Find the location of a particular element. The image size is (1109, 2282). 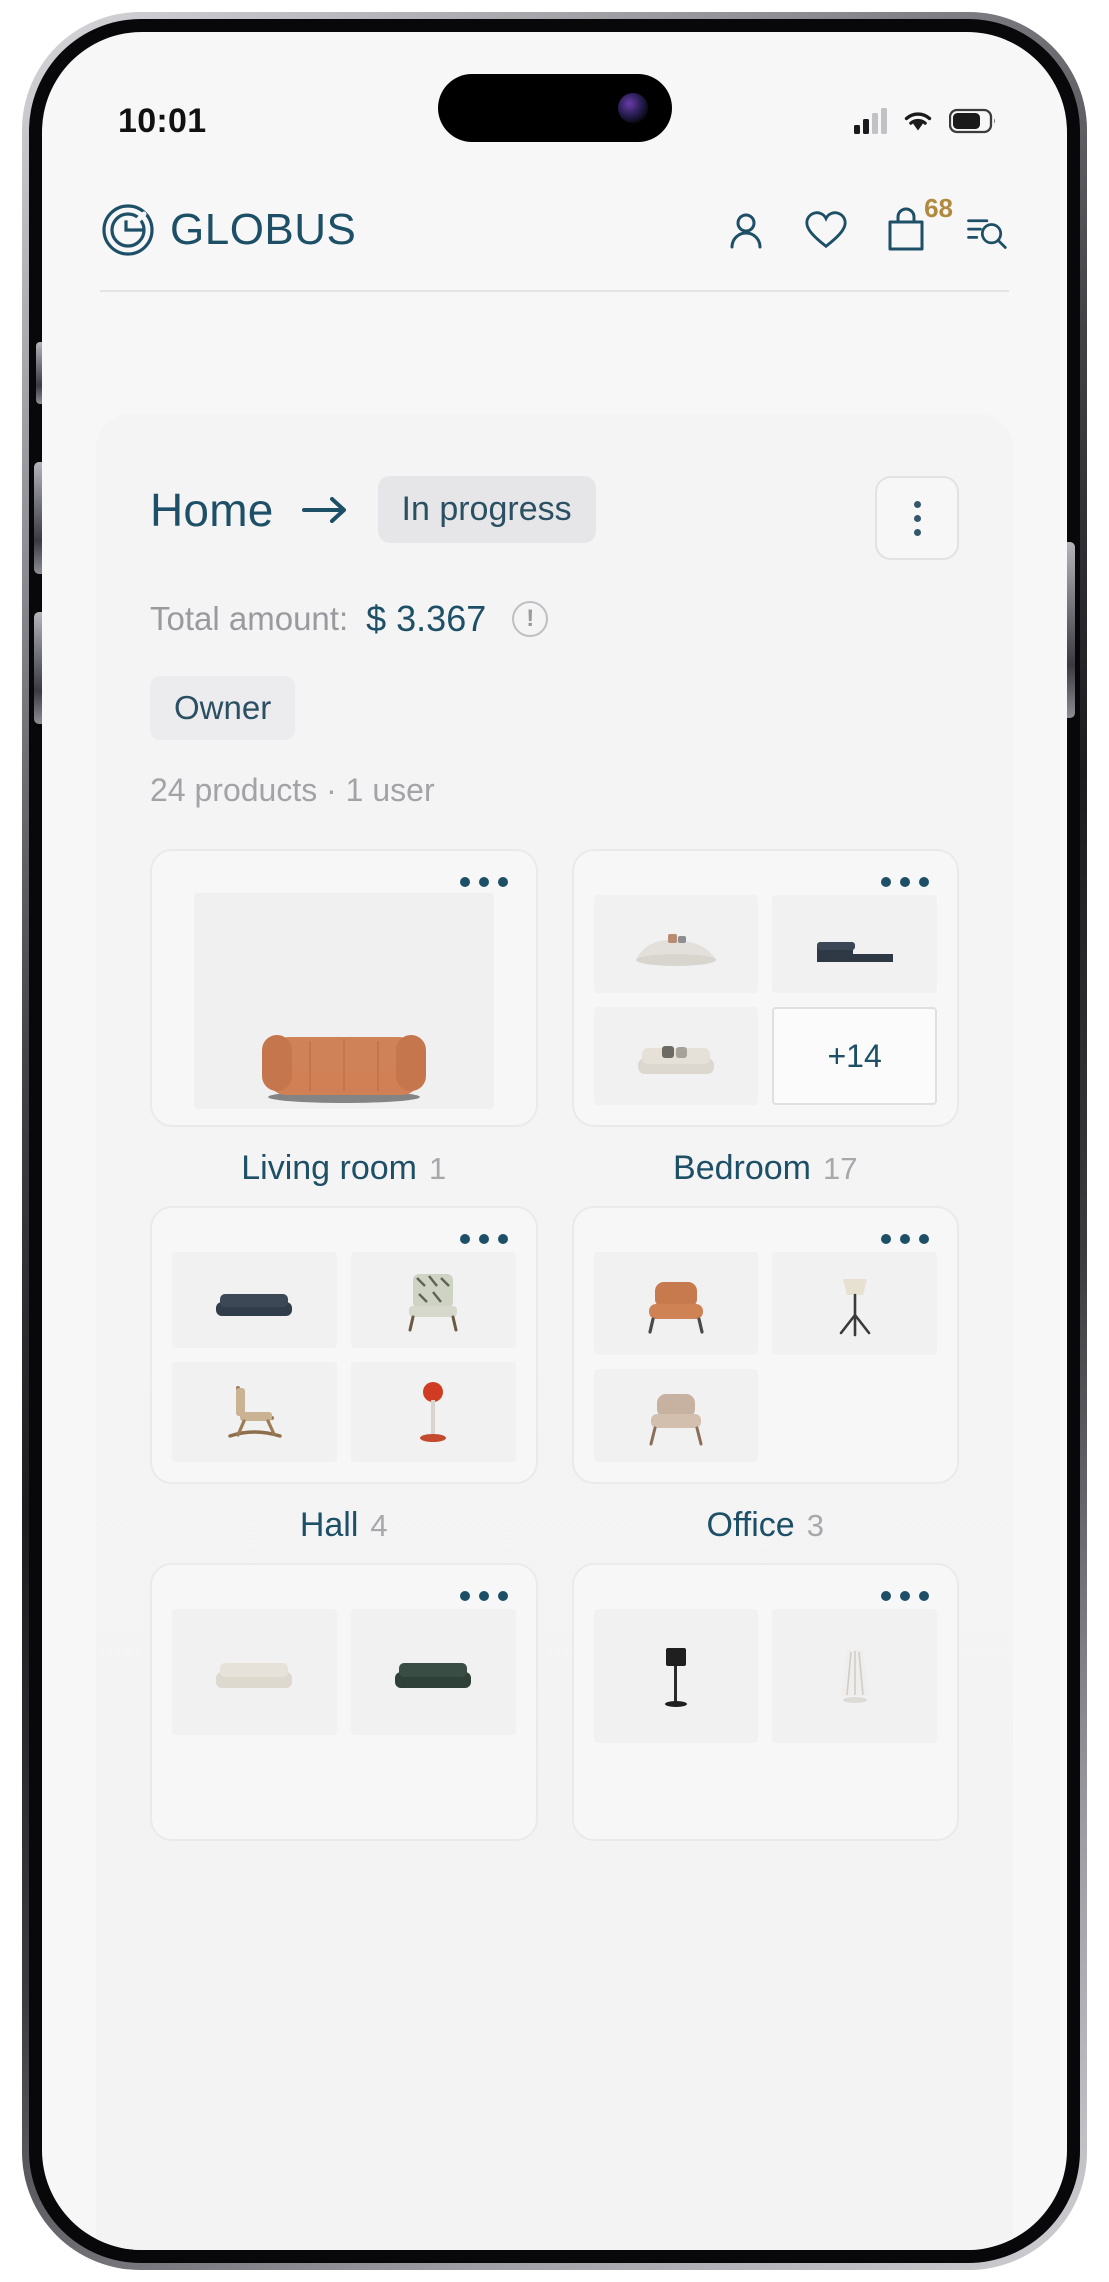

product-thumb-navy-sectional-sofa is located at coordinates (854, 944).